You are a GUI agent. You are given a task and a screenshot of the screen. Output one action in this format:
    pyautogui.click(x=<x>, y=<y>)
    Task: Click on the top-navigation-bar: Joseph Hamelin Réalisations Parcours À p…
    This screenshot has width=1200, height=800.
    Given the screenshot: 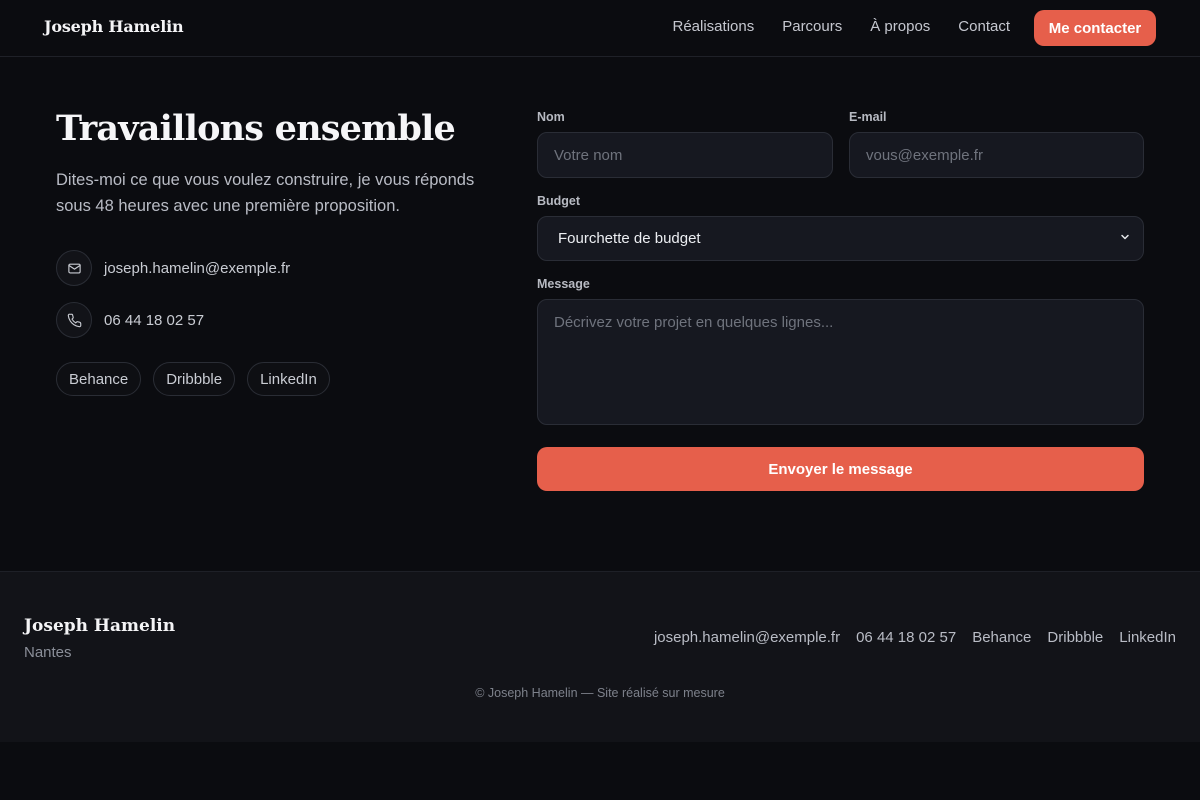 What is the action you would take?
    pyautogui.click(x=600, y=28)
    